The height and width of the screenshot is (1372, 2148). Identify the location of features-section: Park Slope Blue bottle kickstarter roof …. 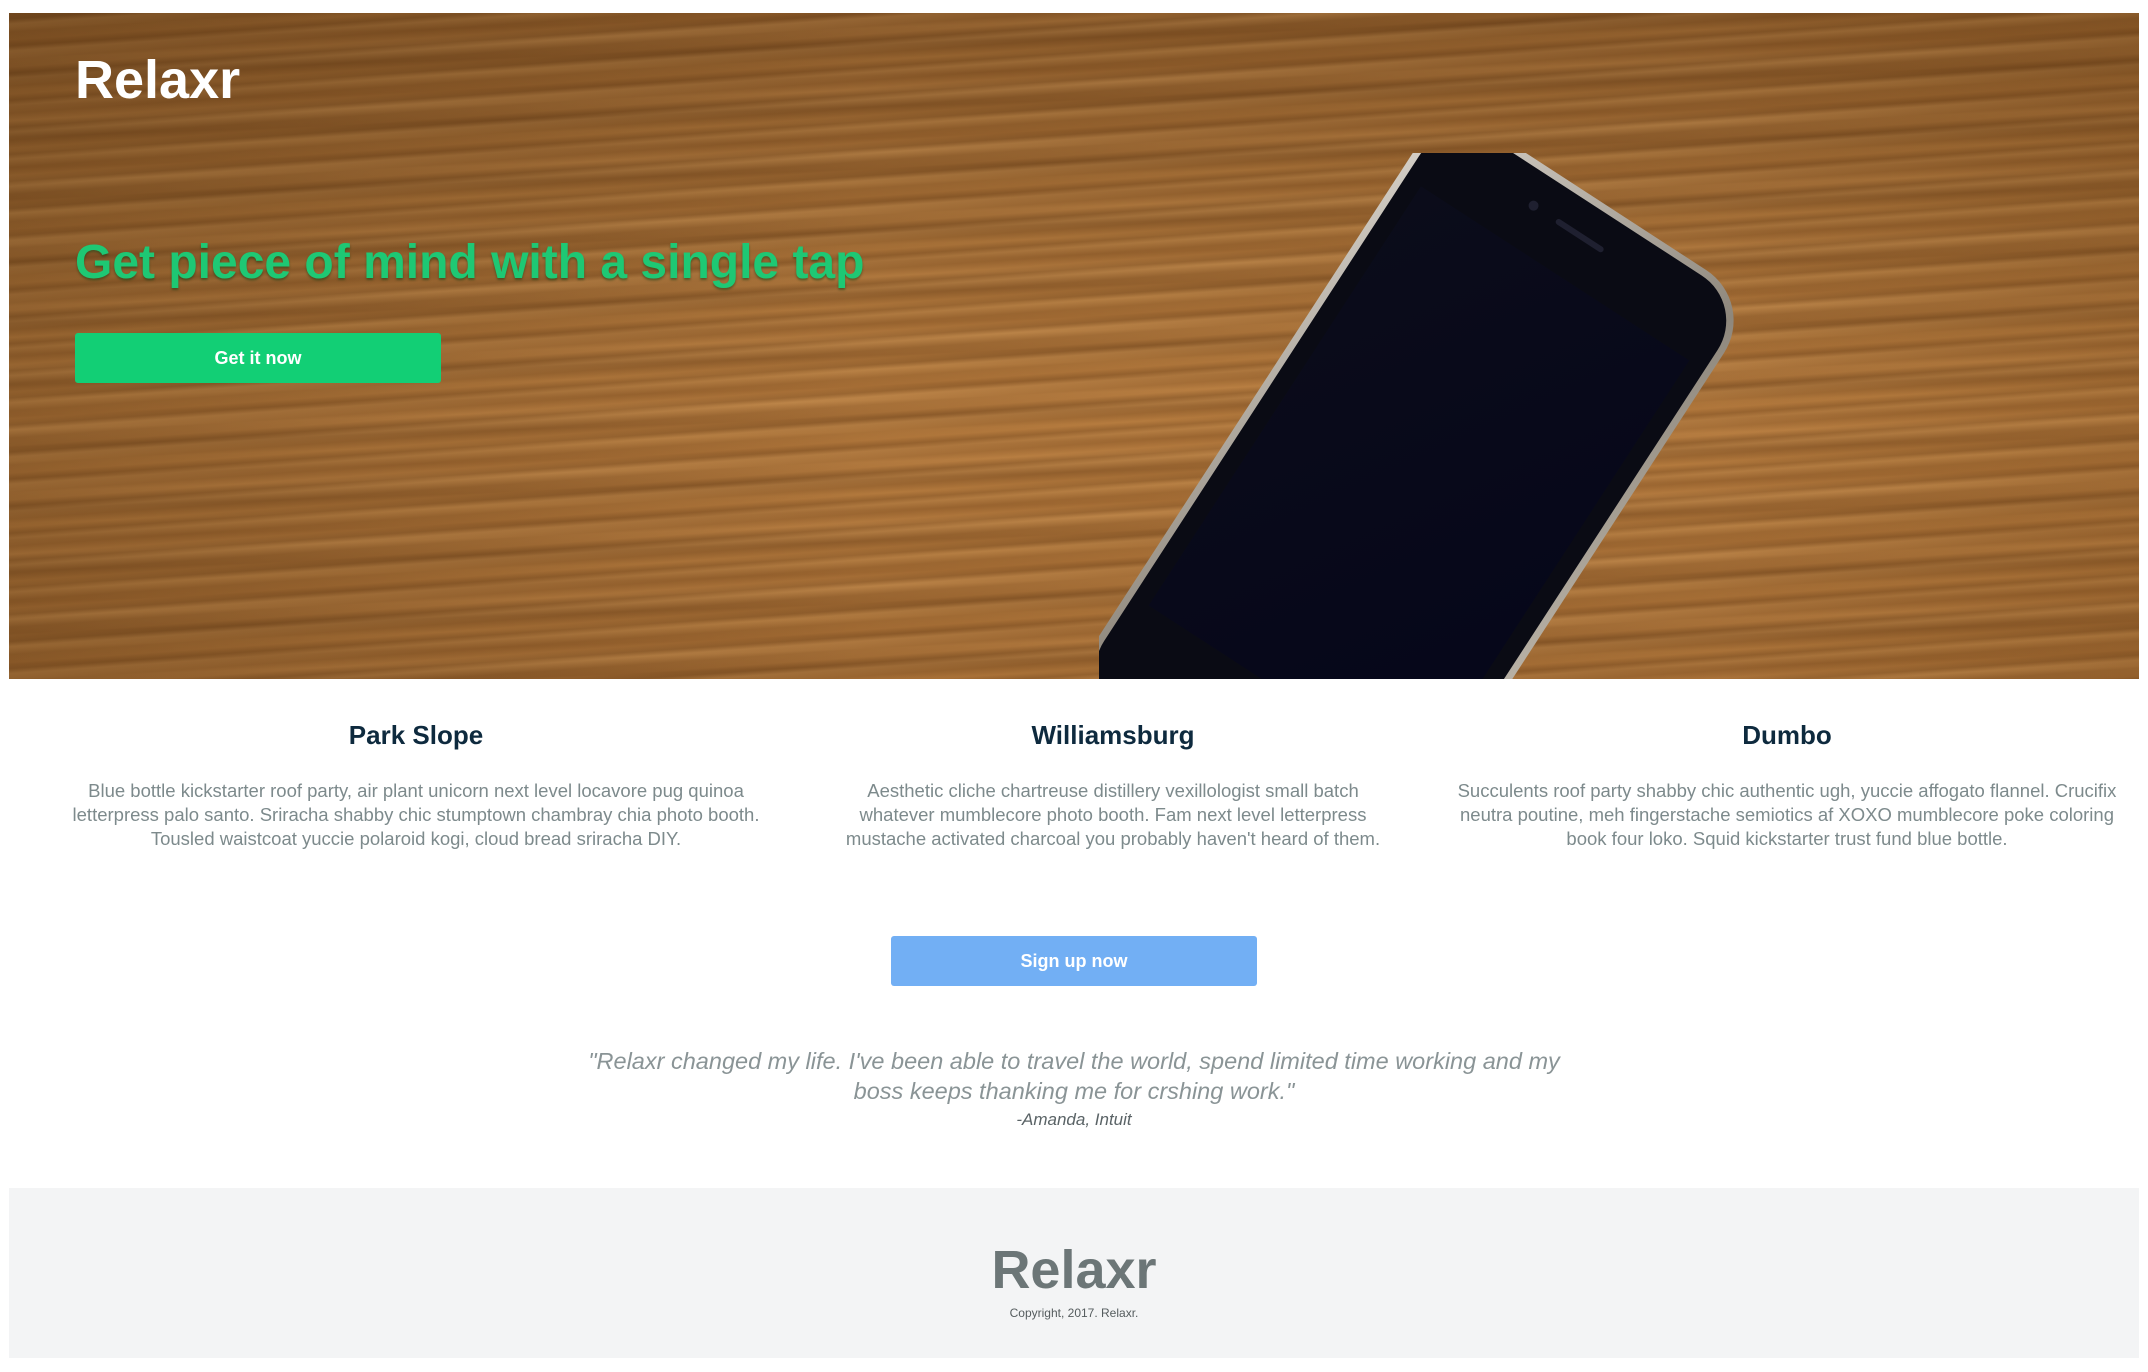
(1074, 795).